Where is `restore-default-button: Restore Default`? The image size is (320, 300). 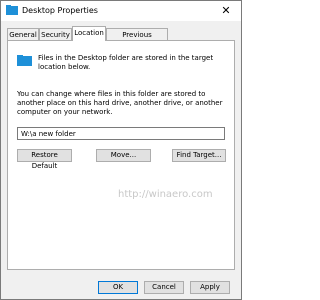 restore-default-button: Restore Default is located at coordinates (44, 159).